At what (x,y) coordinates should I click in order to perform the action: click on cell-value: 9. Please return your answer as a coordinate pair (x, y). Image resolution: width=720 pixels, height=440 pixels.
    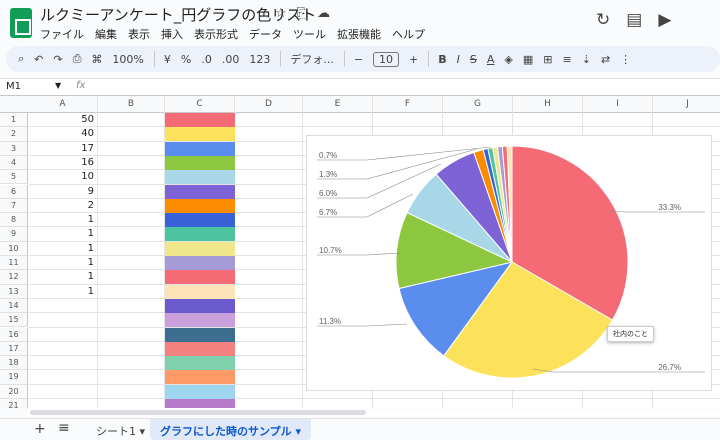
    Looking at the image, I should click on (60, 192).